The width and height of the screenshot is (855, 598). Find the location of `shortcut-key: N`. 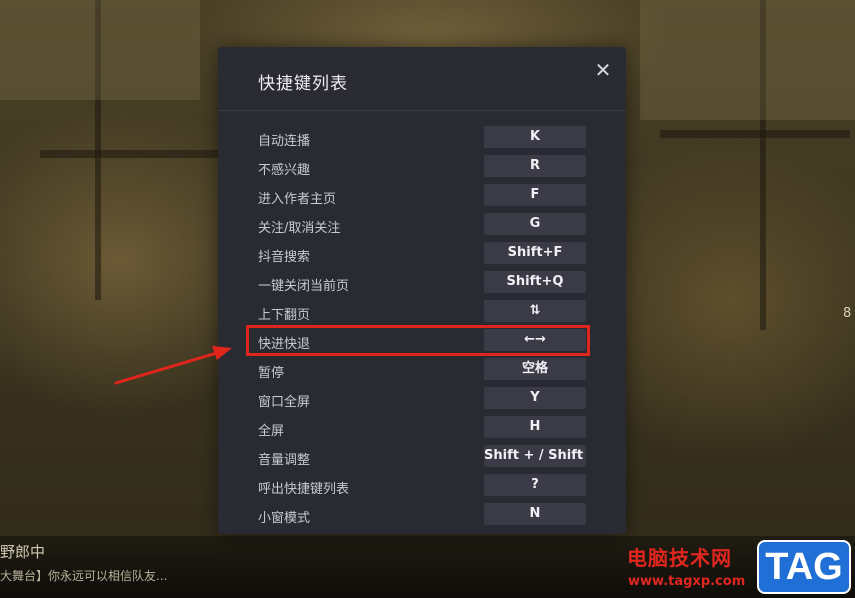

shortcut-key: N is located at coordinates (535, 514).